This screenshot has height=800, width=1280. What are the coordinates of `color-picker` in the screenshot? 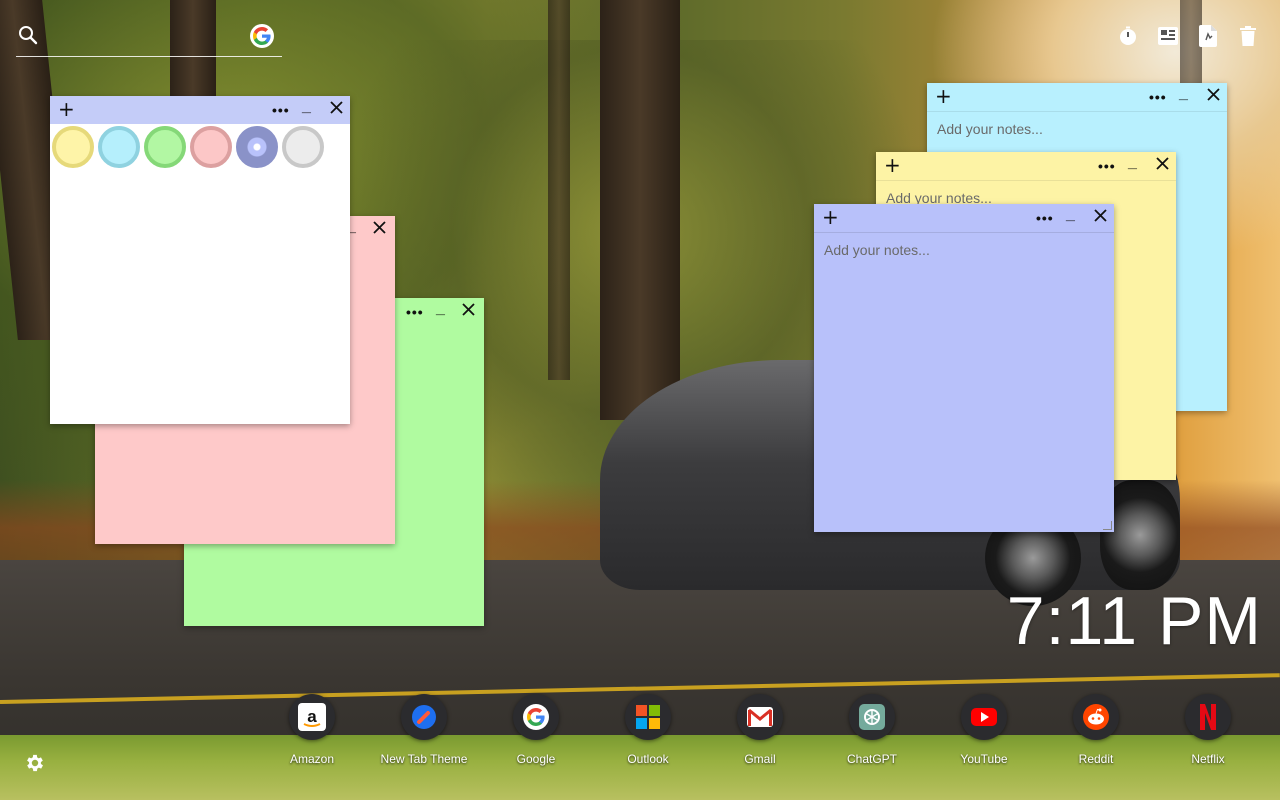 It's located at (188, 147).